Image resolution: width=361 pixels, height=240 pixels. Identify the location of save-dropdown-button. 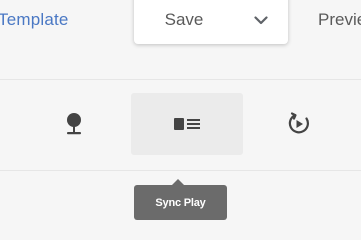
(261, 22).